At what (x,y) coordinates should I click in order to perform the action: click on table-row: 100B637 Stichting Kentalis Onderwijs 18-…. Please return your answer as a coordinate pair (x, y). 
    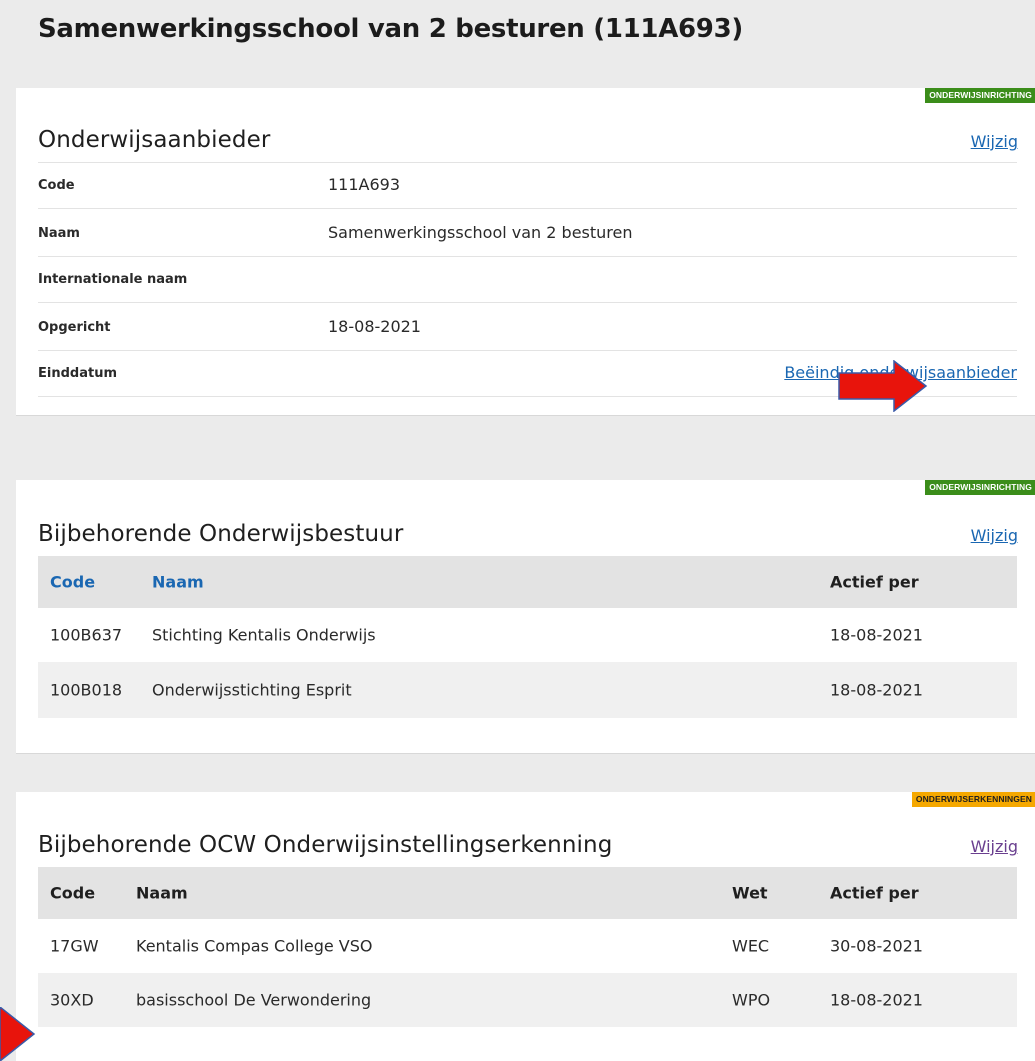
    Looking at the image, I should click on (527, 635).